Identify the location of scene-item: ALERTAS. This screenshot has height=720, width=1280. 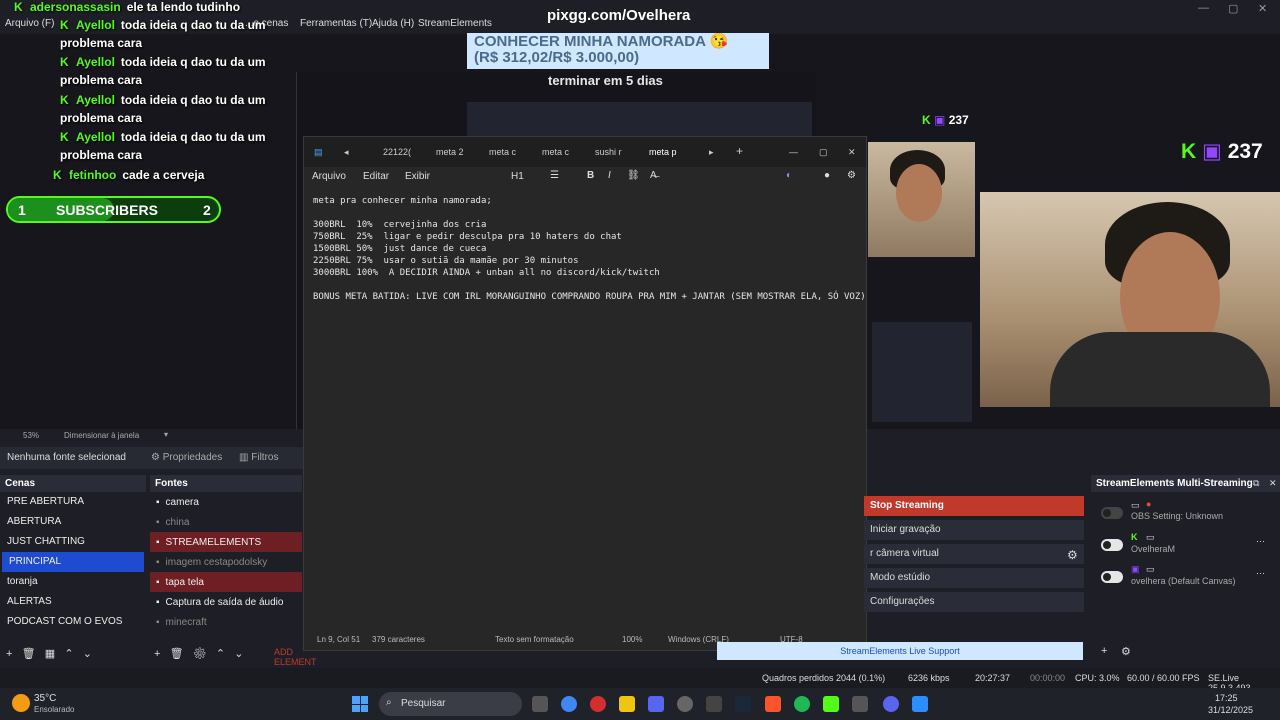
(73, 602).